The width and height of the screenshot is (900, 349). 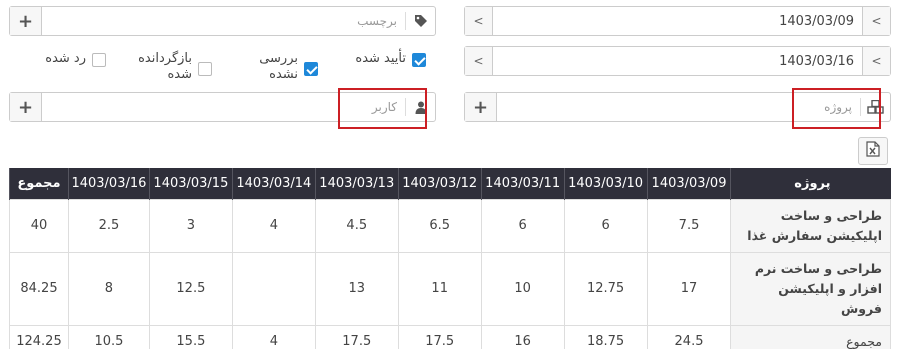 What do you see at coordinates (810, 336) in the screenshot?
I see `total-label-cell: مجموع` at bounding box center [810, 336].